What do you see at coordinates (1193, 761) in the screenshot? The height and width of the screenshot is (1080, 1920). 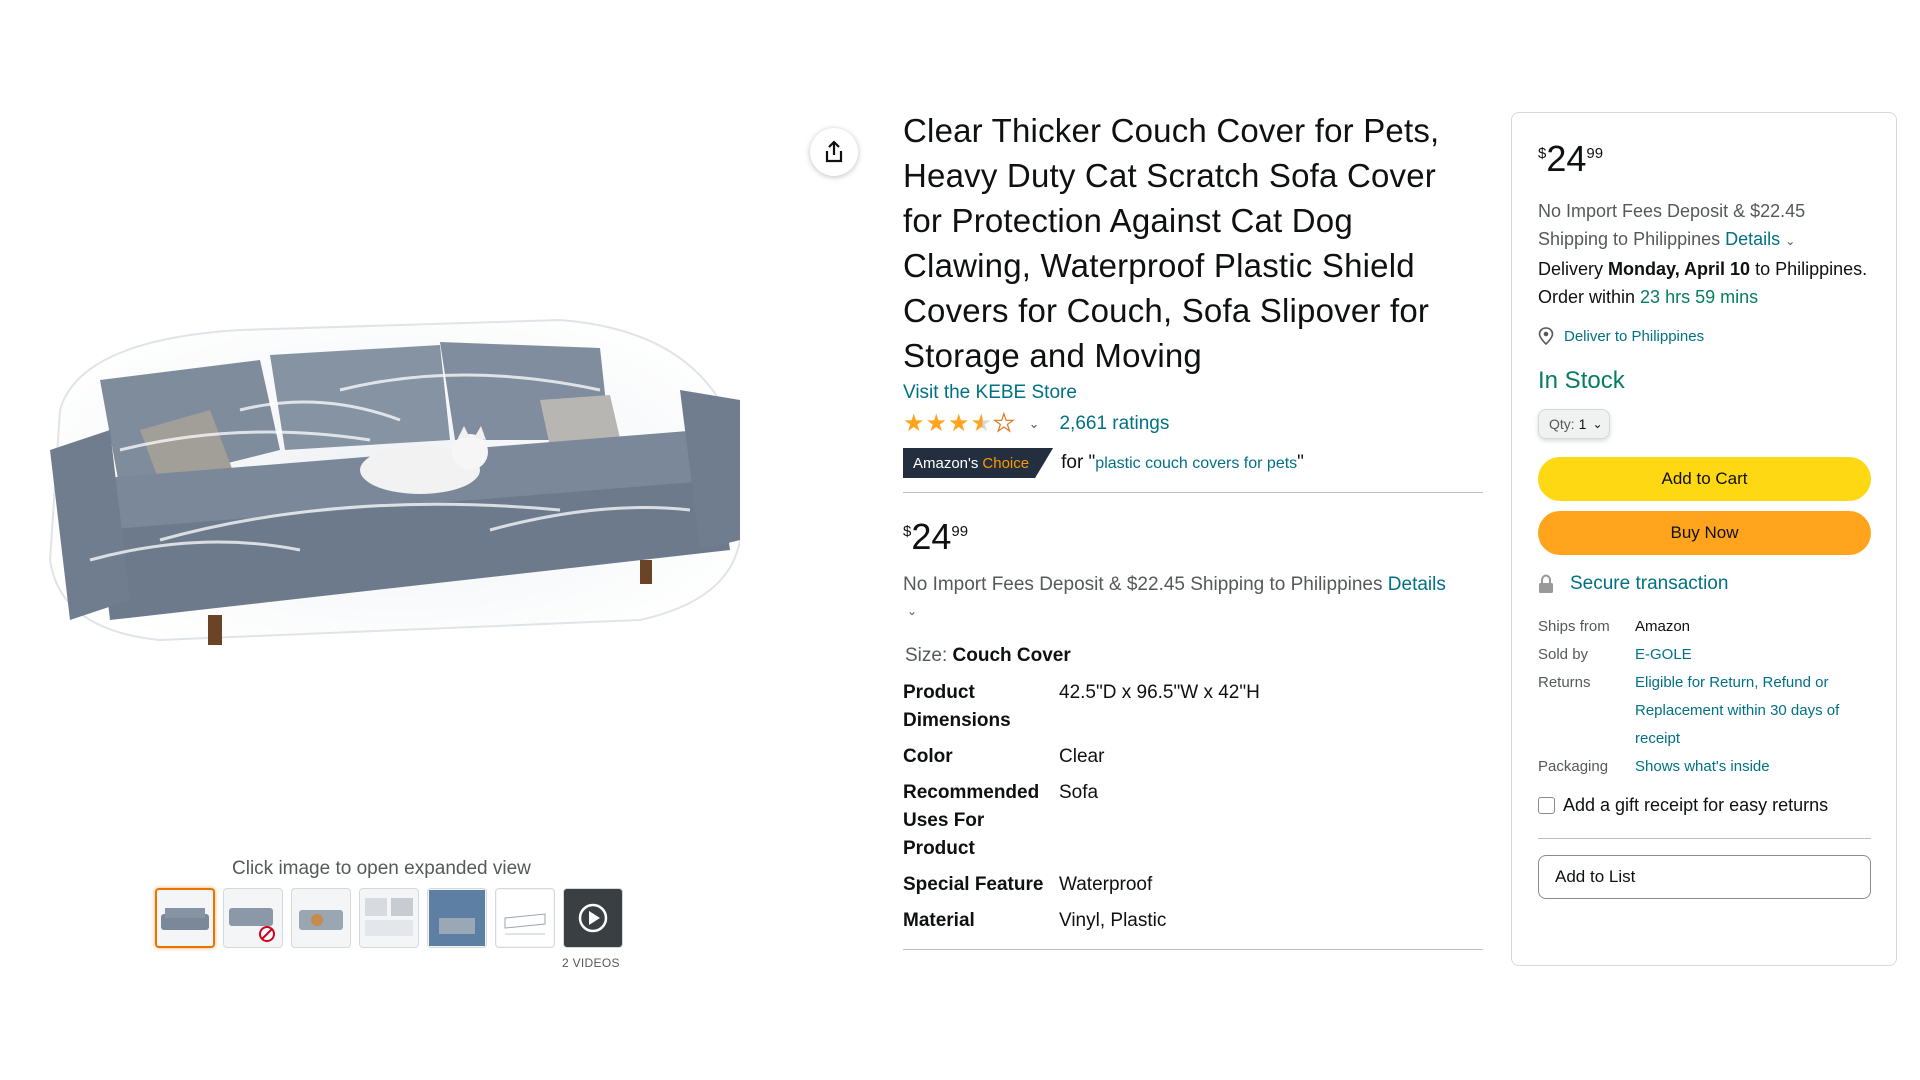 I see `spec-row: Color Clear` at bounding box center [1193, 761].